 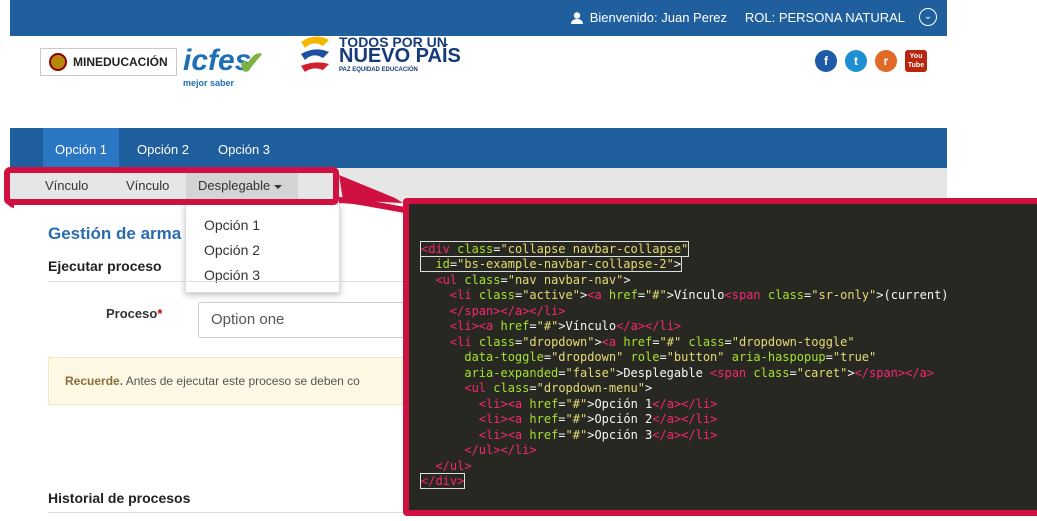 I want to click on seal-icon, so click(x=58, y=62).